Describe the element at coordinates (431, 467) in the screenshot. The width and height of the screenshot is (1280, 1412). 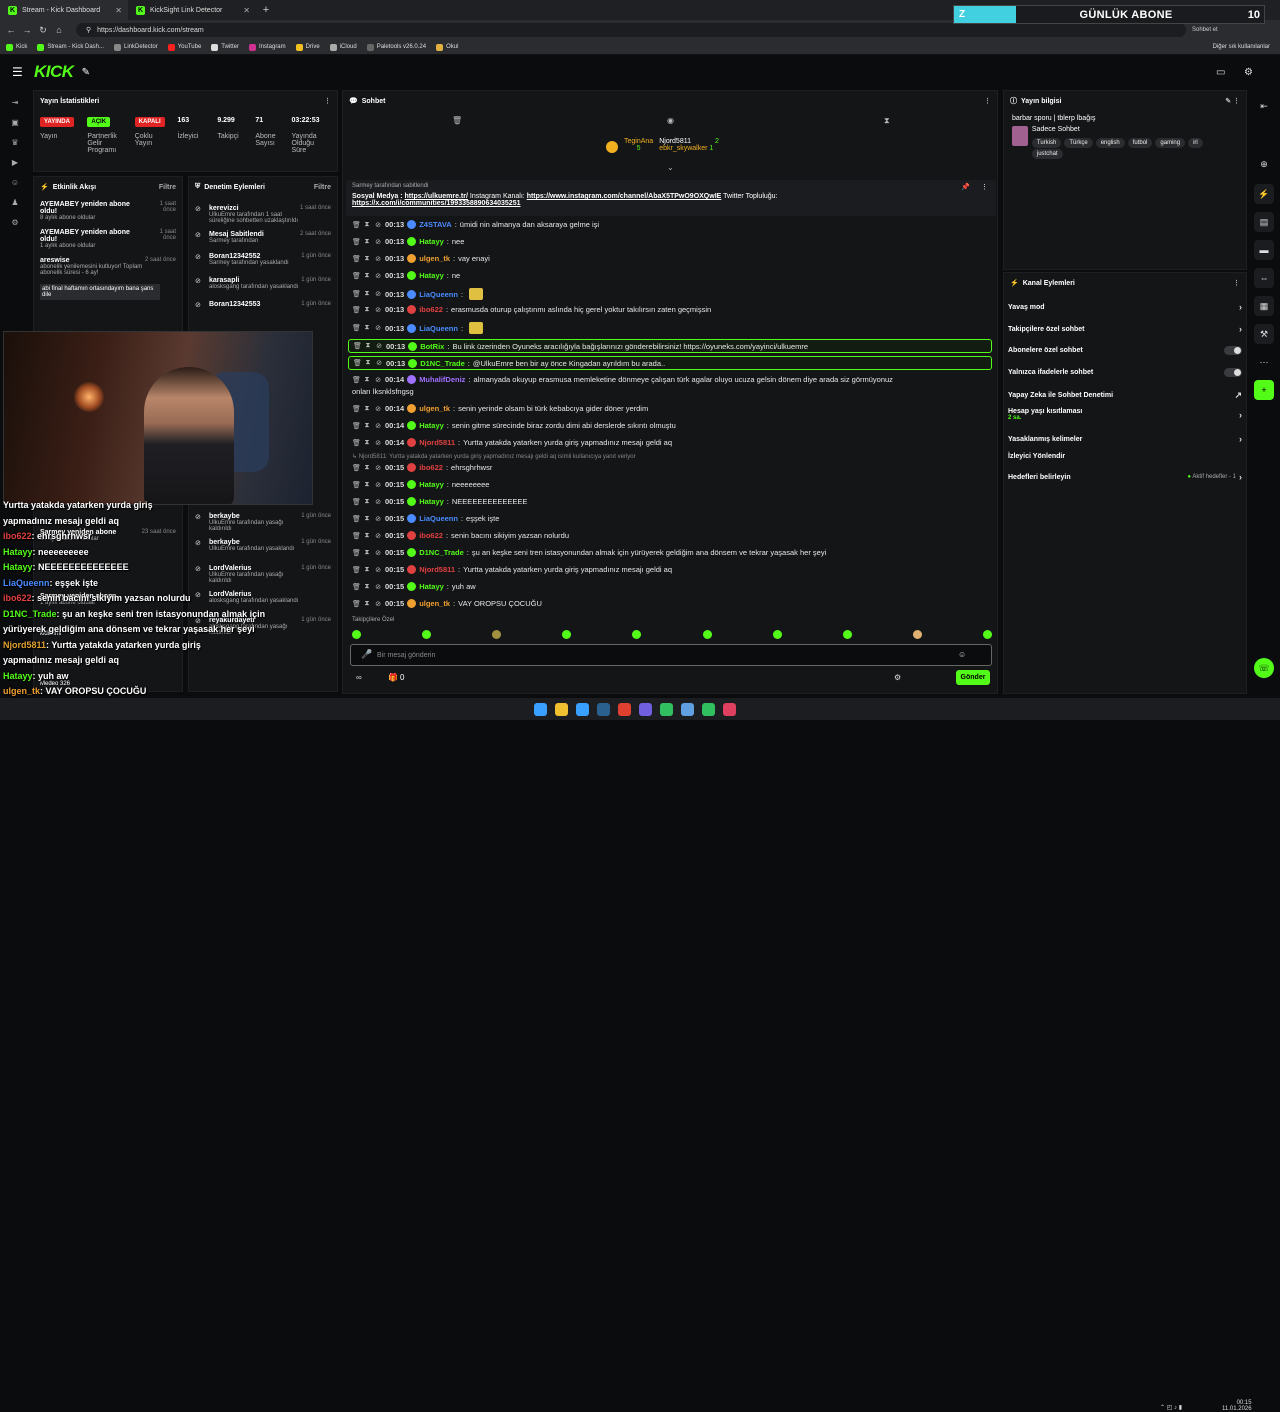
I see `message-user: ibo622` at that location.